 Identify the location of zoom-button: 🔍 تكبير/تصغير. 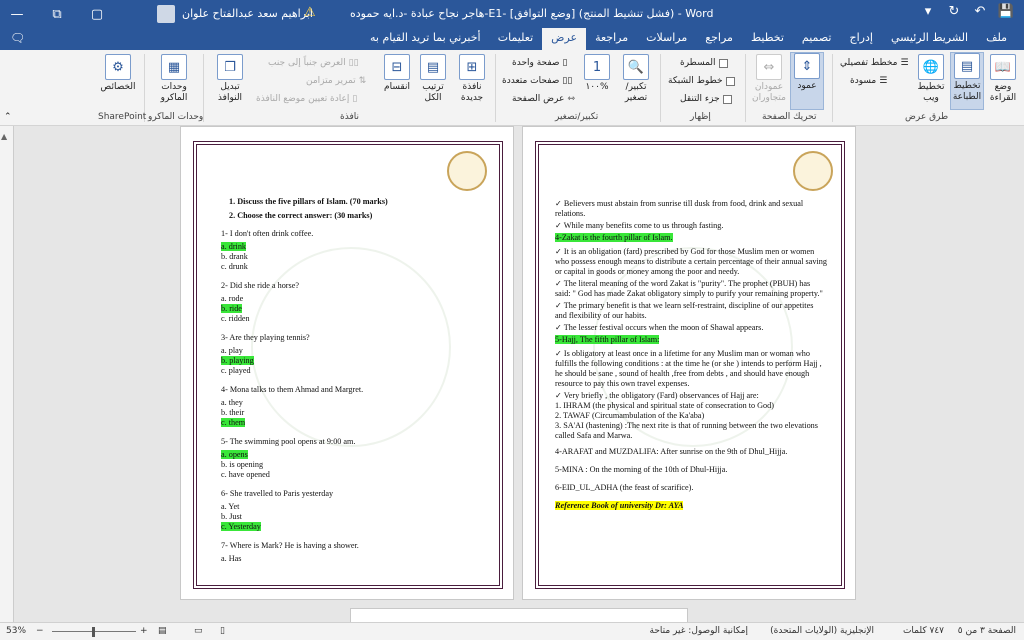
(636, 79).